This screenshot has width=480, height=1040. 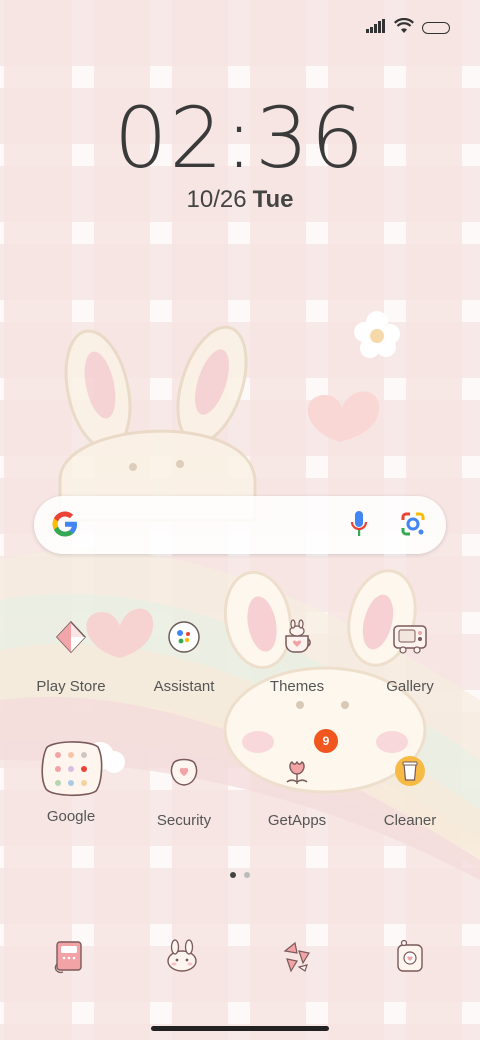 What do you see at coordinates (413, 526) in the screenshot?
I see `lens-icon` at bounding box center [413, 526].